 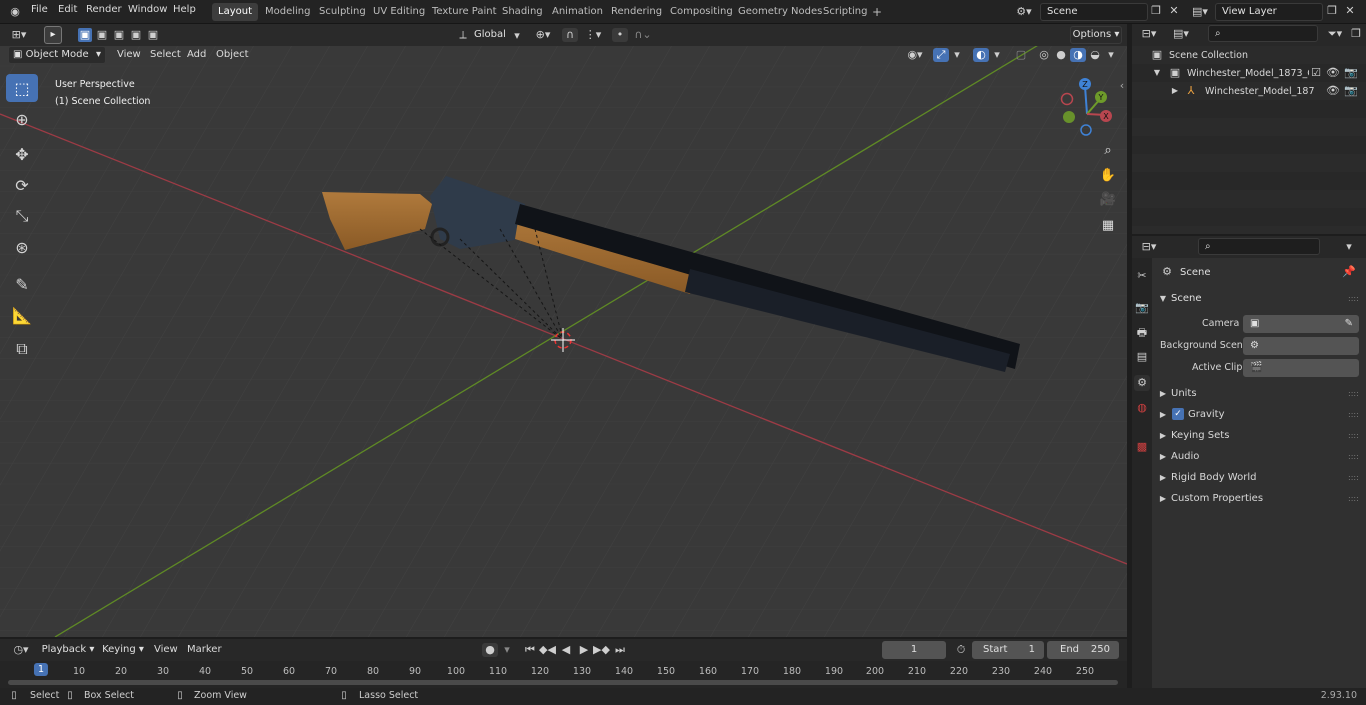 I want to click on section-keying-sets: ▶ Keying Sets ::::, so click(x=1259, y=436).